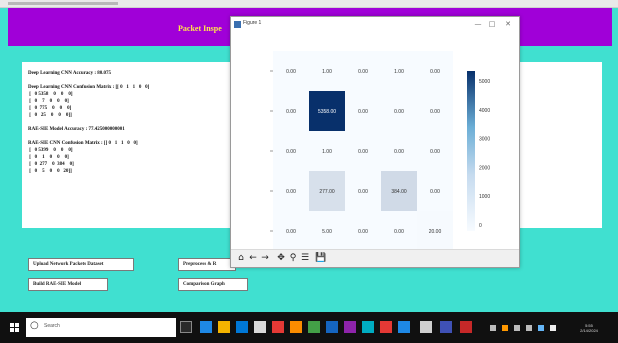 This screenshot has width=618, height=343. Describe the element at coordinates (309, 4) in the screenshot. I see `window-titlebar` at that location.